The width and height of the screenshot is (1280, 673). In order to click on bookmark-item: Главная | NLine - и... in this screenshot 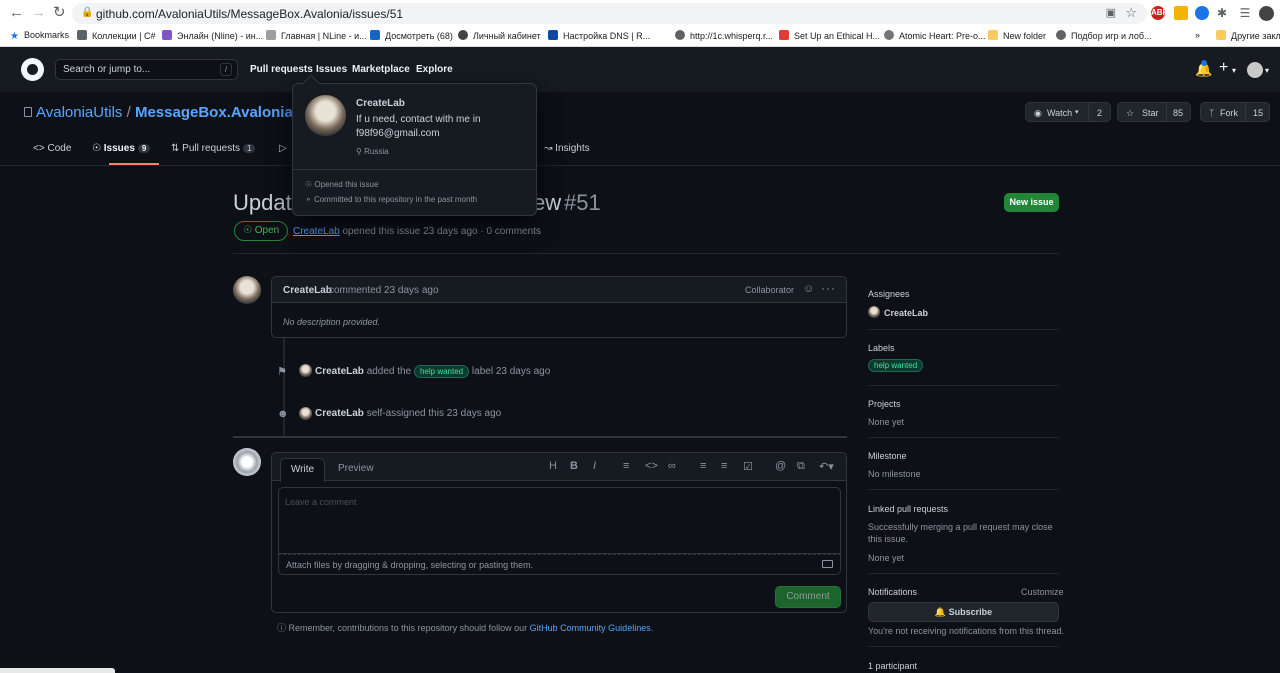, I will do `click(316, 35)`.